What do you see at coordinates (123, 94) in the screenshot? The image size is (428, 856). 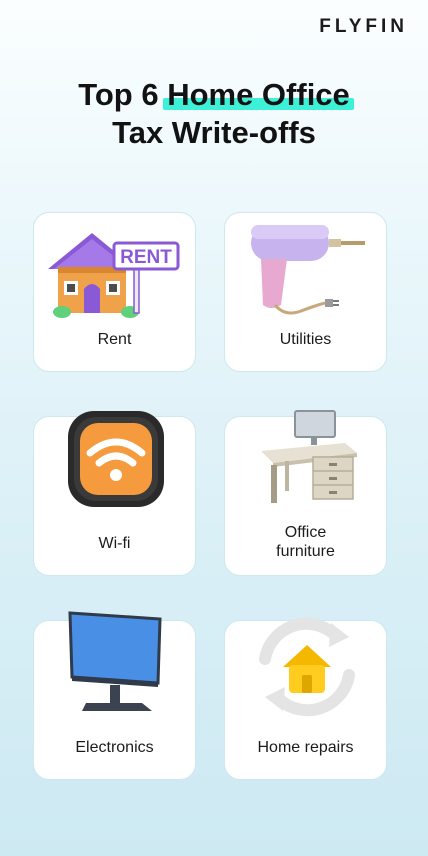 I see `title-prefix: Top 6` at bounding box center [123, 94].